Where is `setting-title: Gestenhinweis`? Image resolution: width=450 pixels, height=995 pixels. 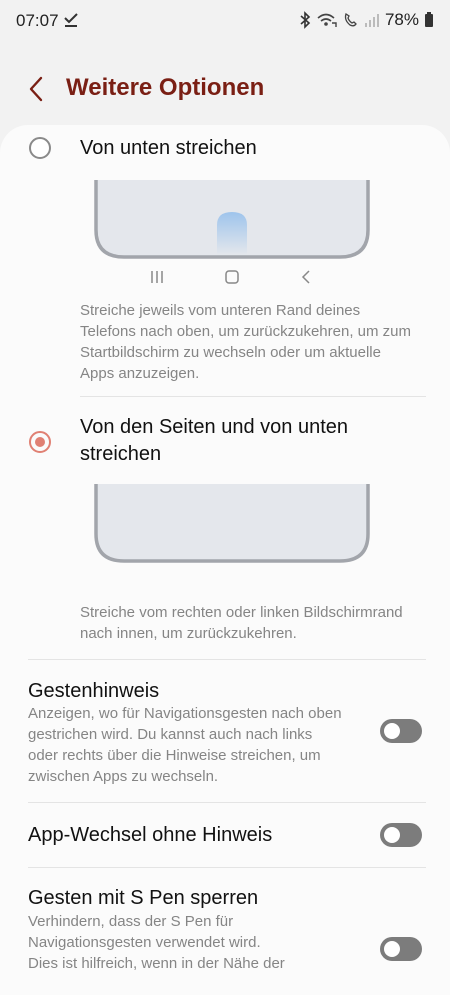
setting-title: Gestenhinweis is located at coordinates (94, 691).